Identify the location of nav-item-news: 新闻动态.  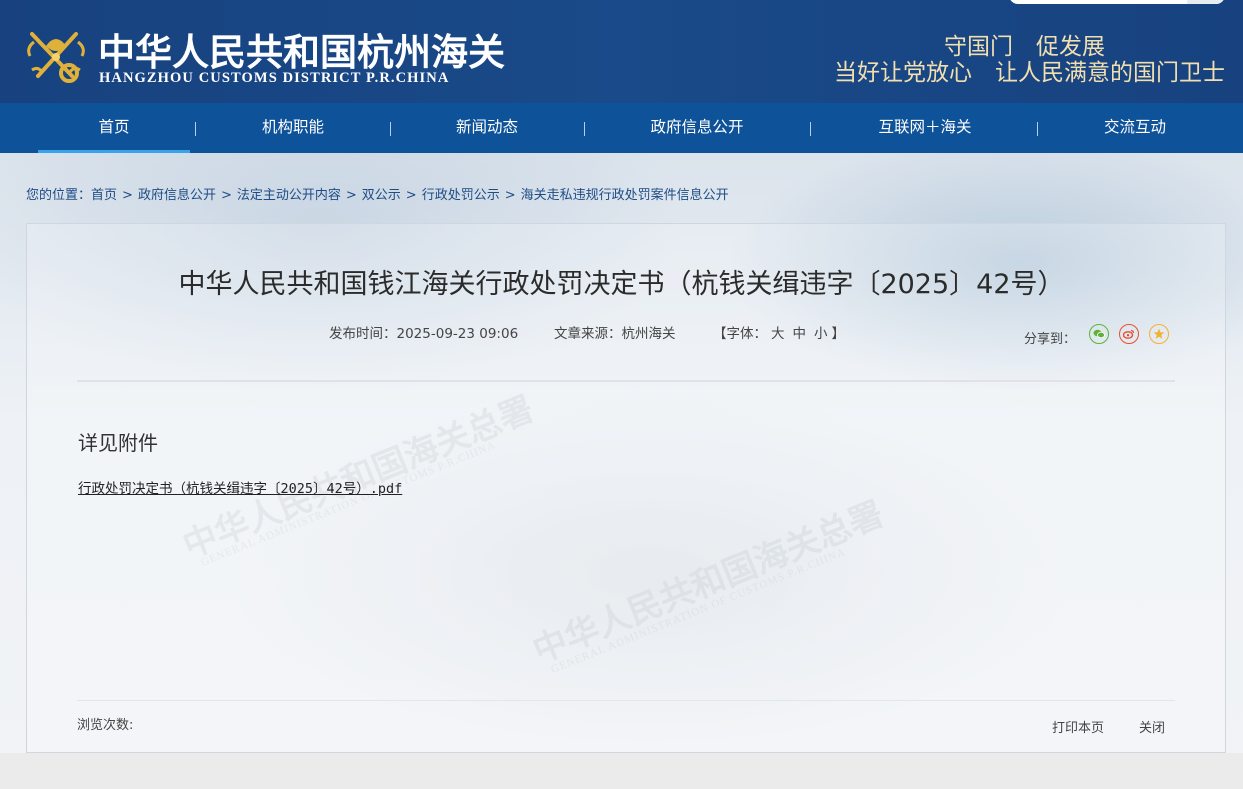
(487, 128).